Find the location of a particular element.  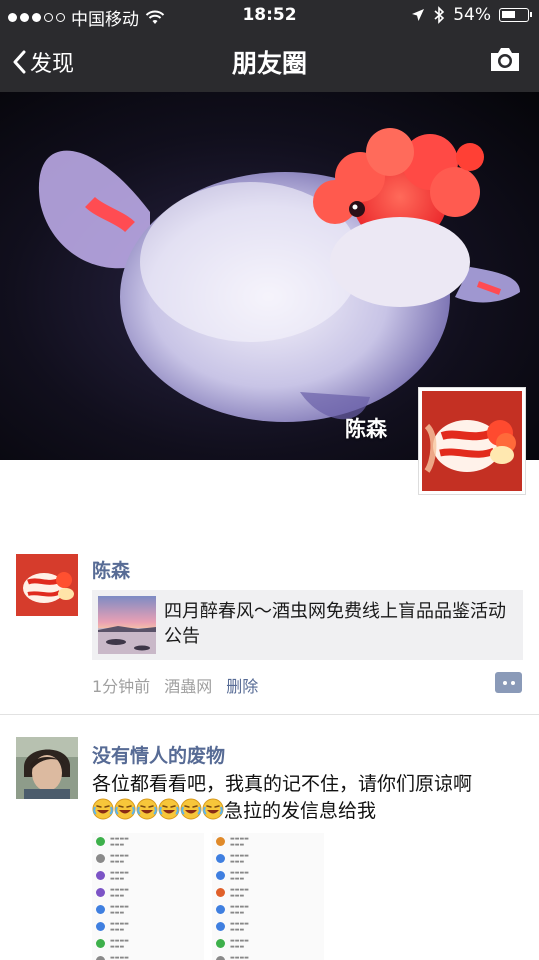

link-thumbnail is located at coordinates (127, 625).